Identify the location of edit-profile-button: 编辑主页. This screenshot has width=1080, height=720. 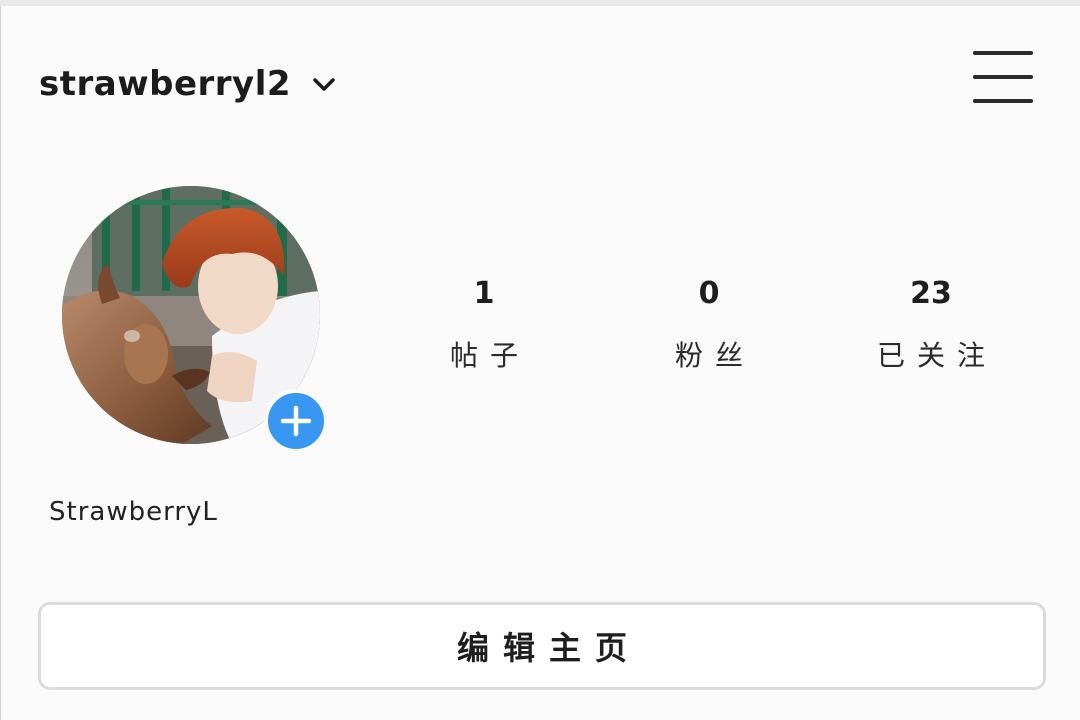
(542, 646).